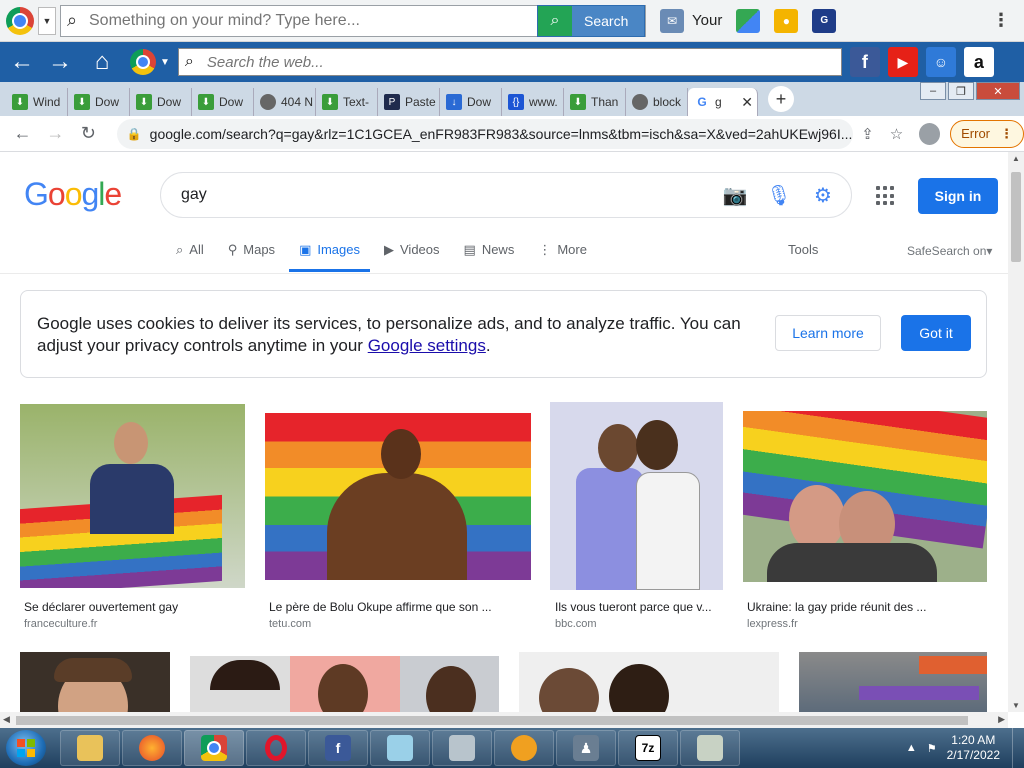 This screenshot has height=768, width=1024. I want to click on minimize-button: –, so click(933, 91).